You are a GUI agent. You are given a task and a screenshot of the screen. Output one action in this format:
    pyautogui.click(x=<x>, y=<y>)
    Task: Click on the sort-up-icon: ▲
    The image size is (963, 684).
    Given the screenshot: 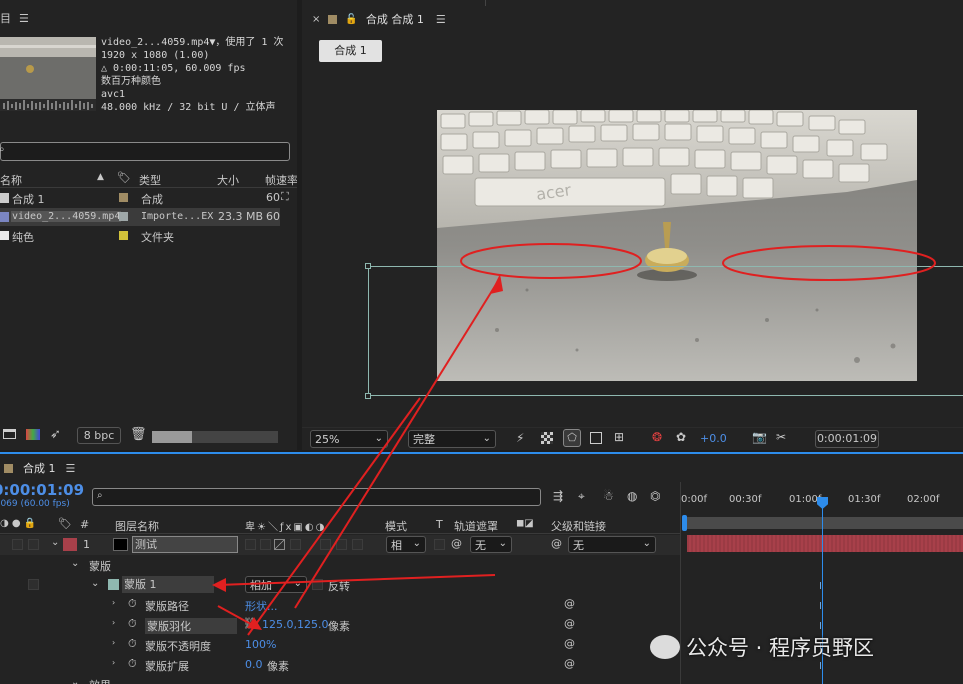 What is the action you would take?
    pyautogui.click(x=100, y=177)
    